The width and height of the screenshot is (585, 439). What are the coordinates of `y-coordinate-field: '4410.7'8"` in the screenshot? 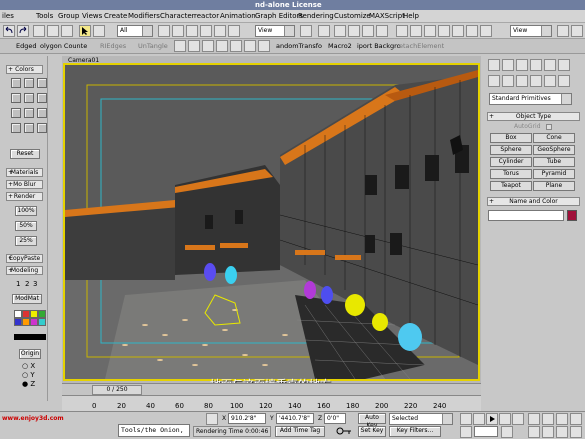 It's located at (295, 418).